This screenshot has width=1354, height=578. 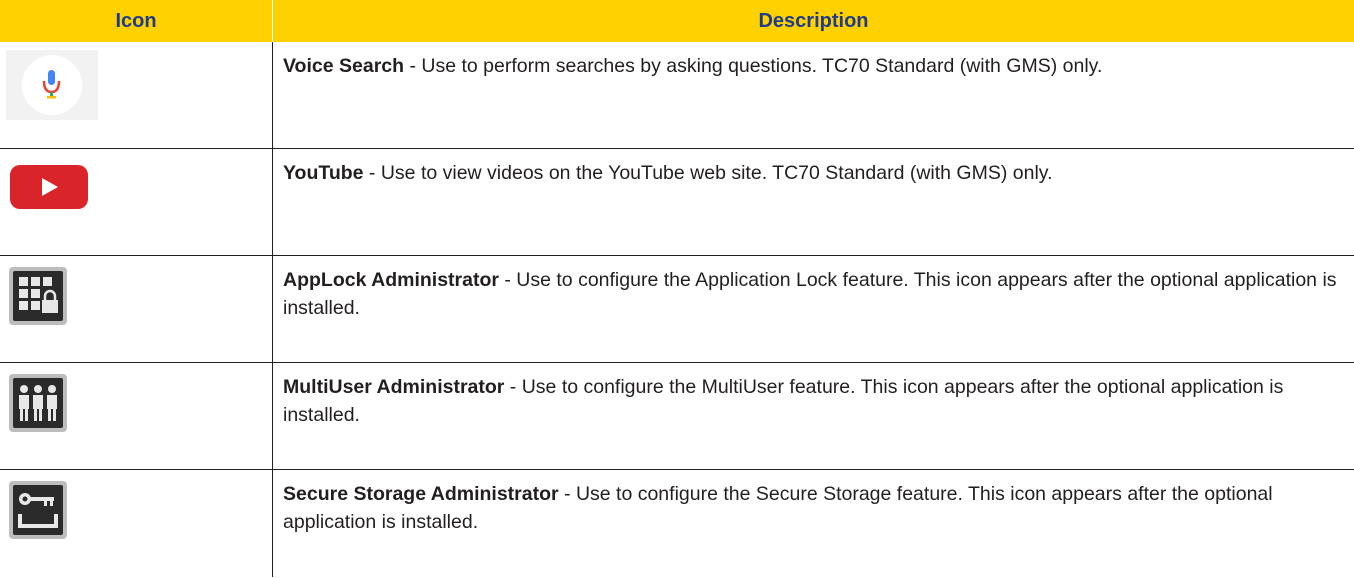 I want to click on icon-column-header: Icon, so click(x=136, y=21).